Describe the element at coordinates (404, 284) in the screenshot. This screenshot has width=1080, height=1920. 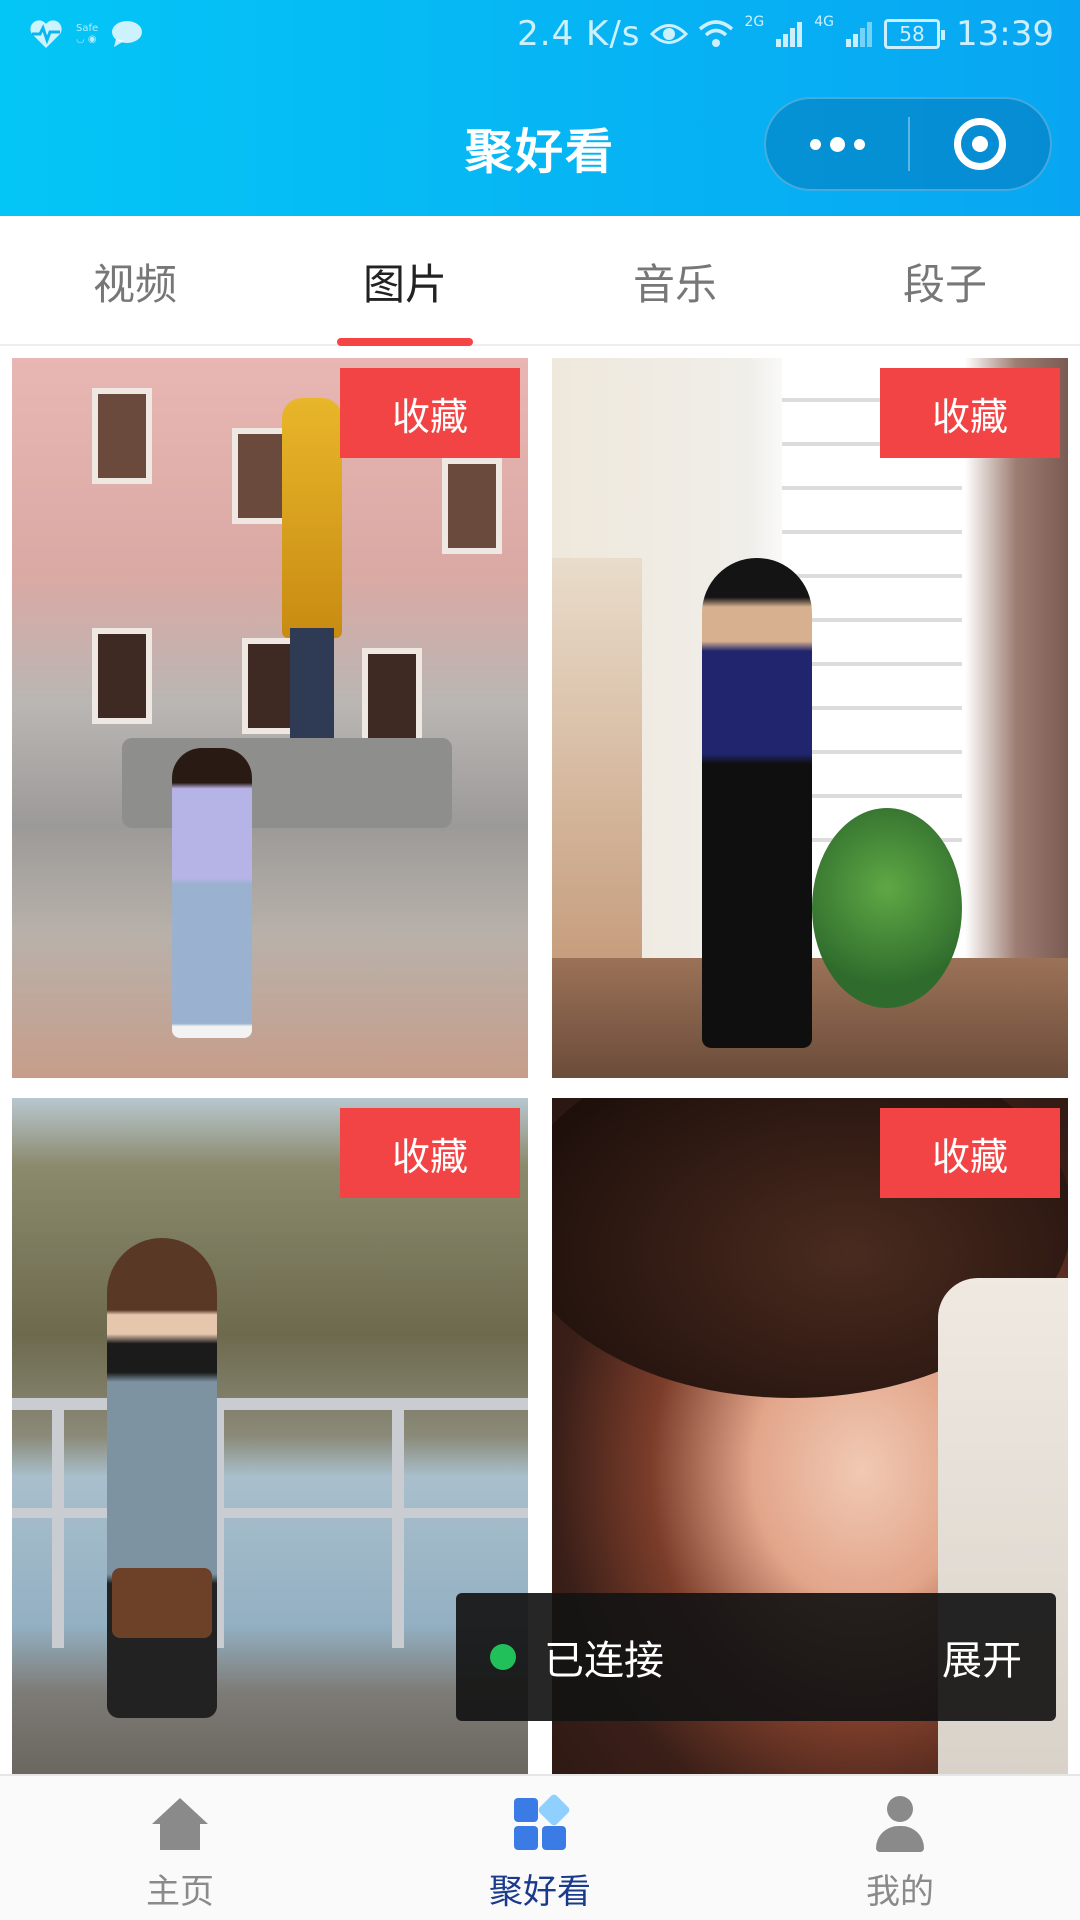
I see `tab-label: 图片` at that location.